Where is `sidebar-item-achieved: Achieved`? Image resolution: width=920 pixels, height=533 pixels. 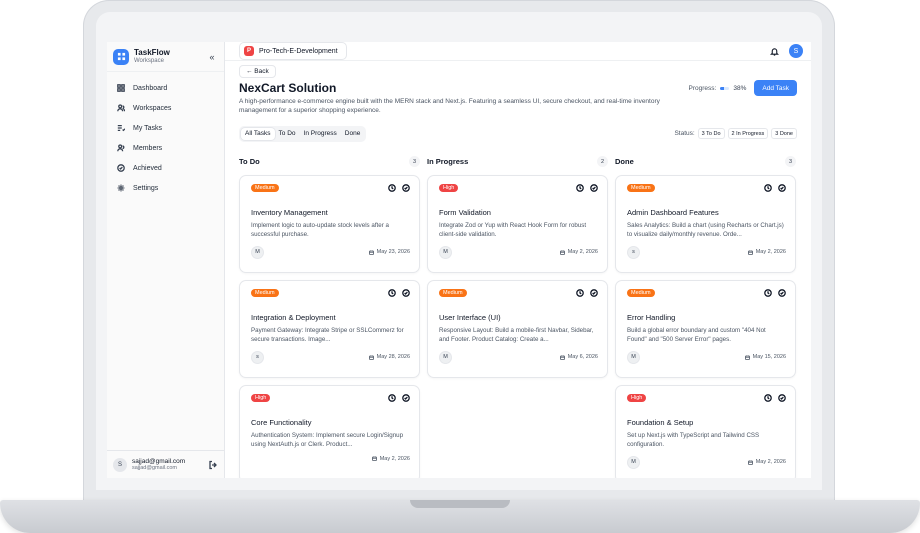
sidebar-item-achieved: Achieved is located at coordinates (165, 168).